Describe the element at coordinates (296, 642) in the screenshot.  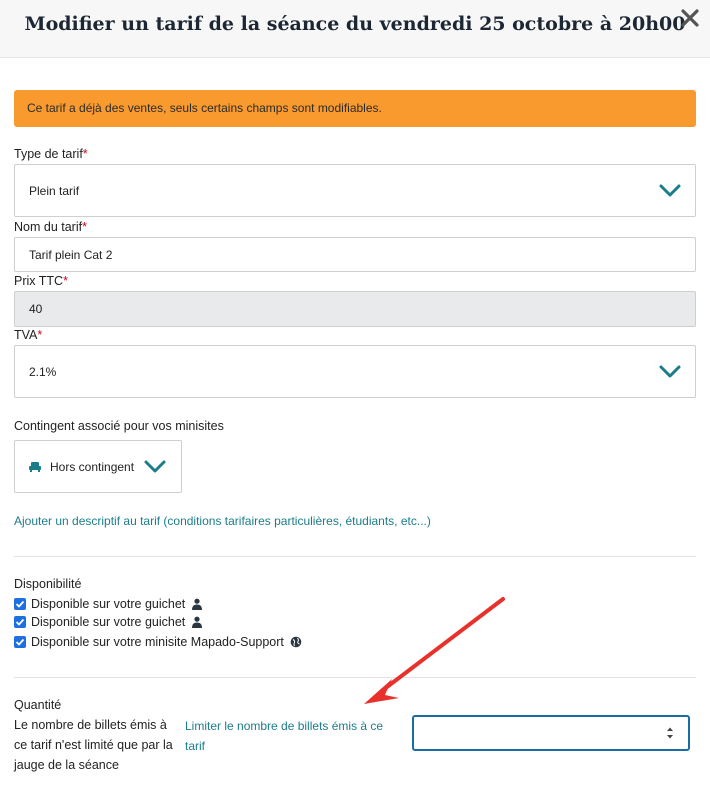
I see `globe-icon` at that location.